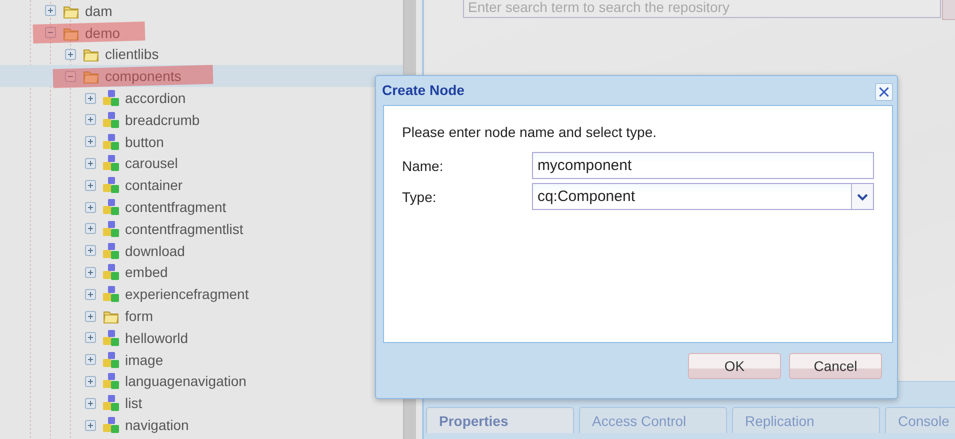  I want to click on tree-item: image, so click(144, 360).